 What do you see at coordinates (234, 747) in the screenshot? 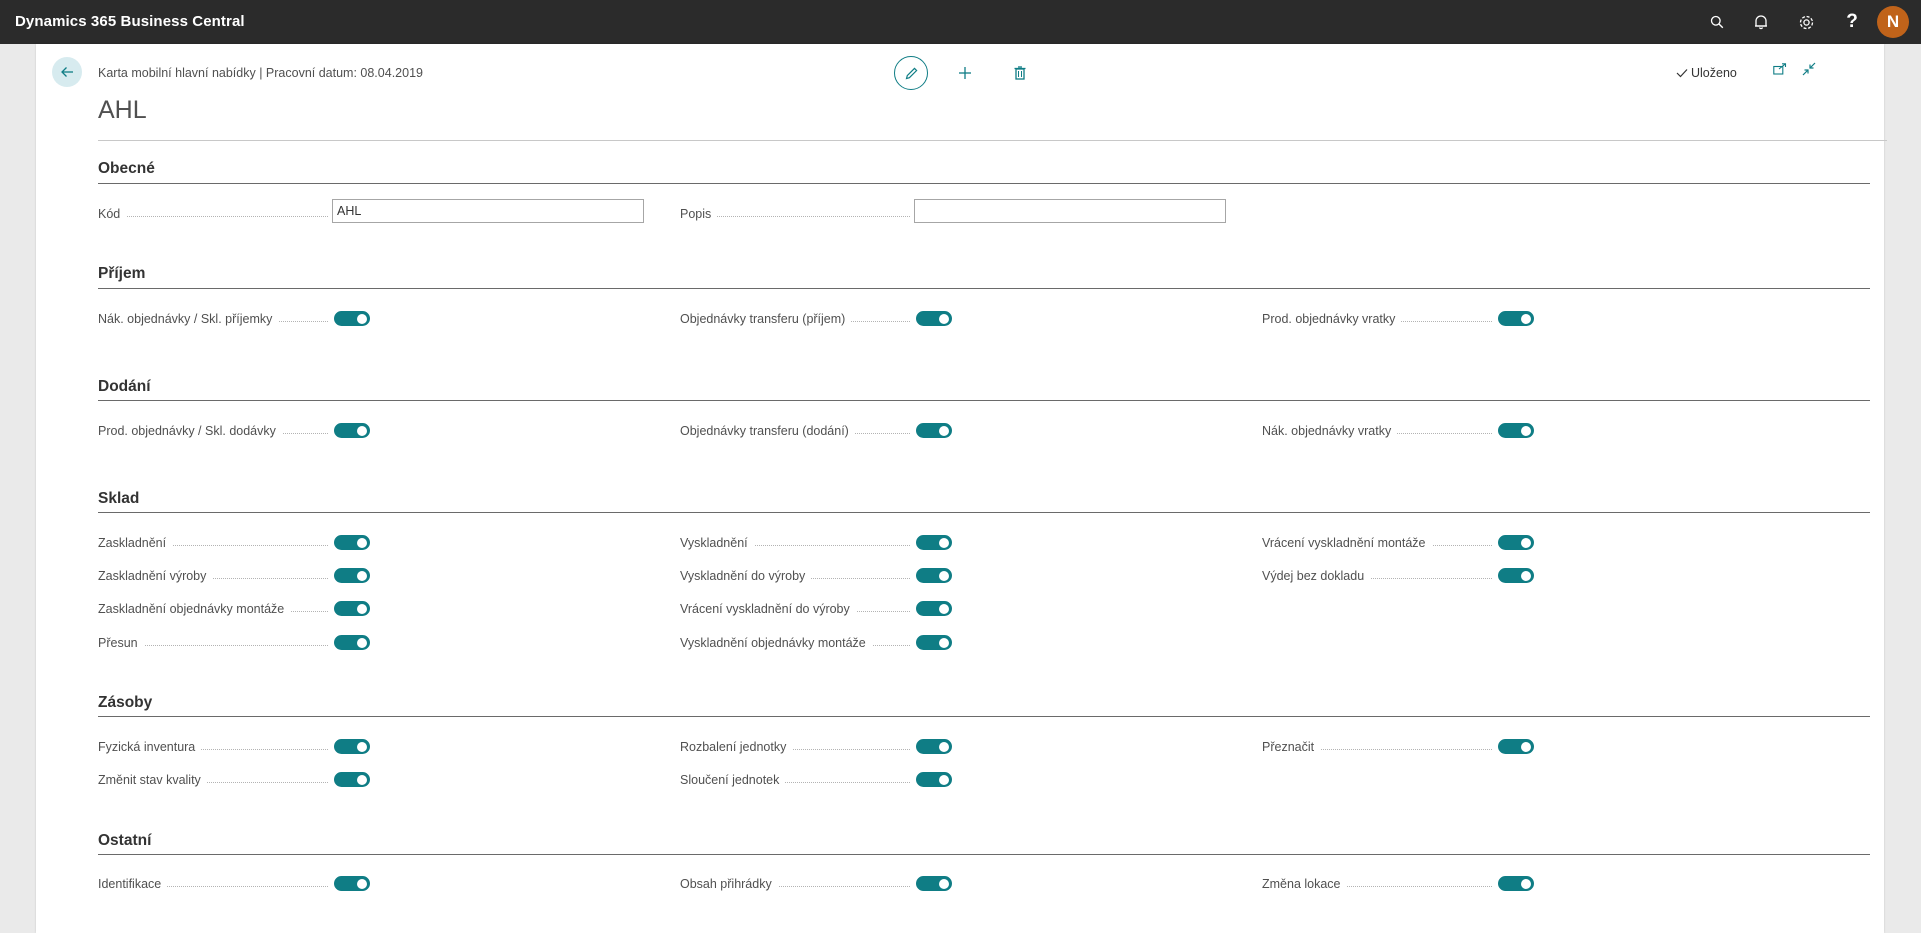
I see `field-inventory-1: Fyzická inventura` at bounding box center [234, 747].